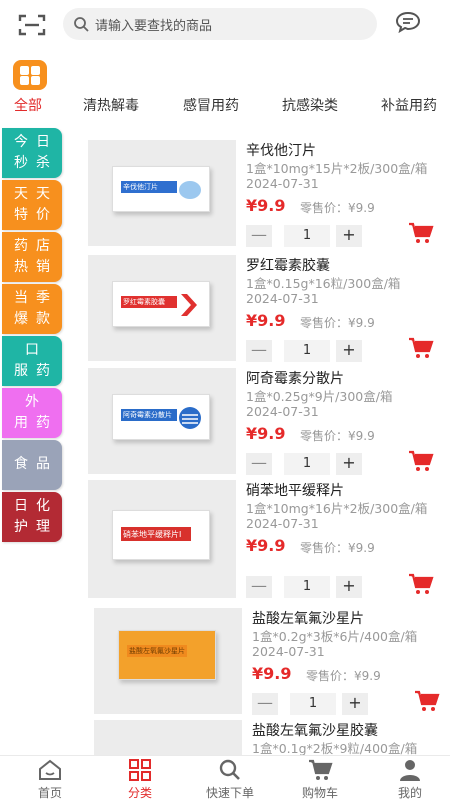 The width and height of the screenshot is (450, 800). Describe the element at coordinates (168, 737) in the screenshot. I see `product-image` at that location.